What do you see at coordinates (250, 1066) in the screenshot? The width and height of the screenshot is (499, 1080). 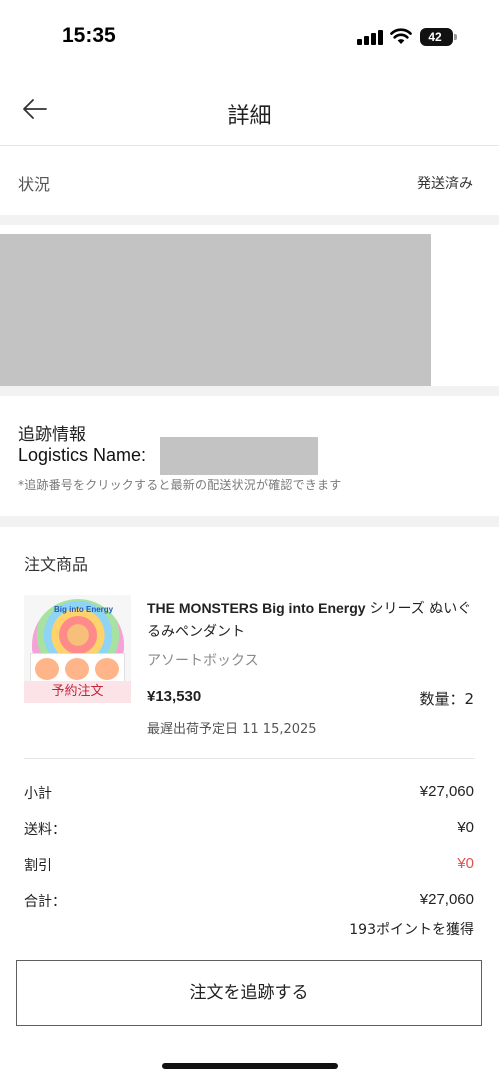 I see `home-indicator` at bounding box center [250, 1066].